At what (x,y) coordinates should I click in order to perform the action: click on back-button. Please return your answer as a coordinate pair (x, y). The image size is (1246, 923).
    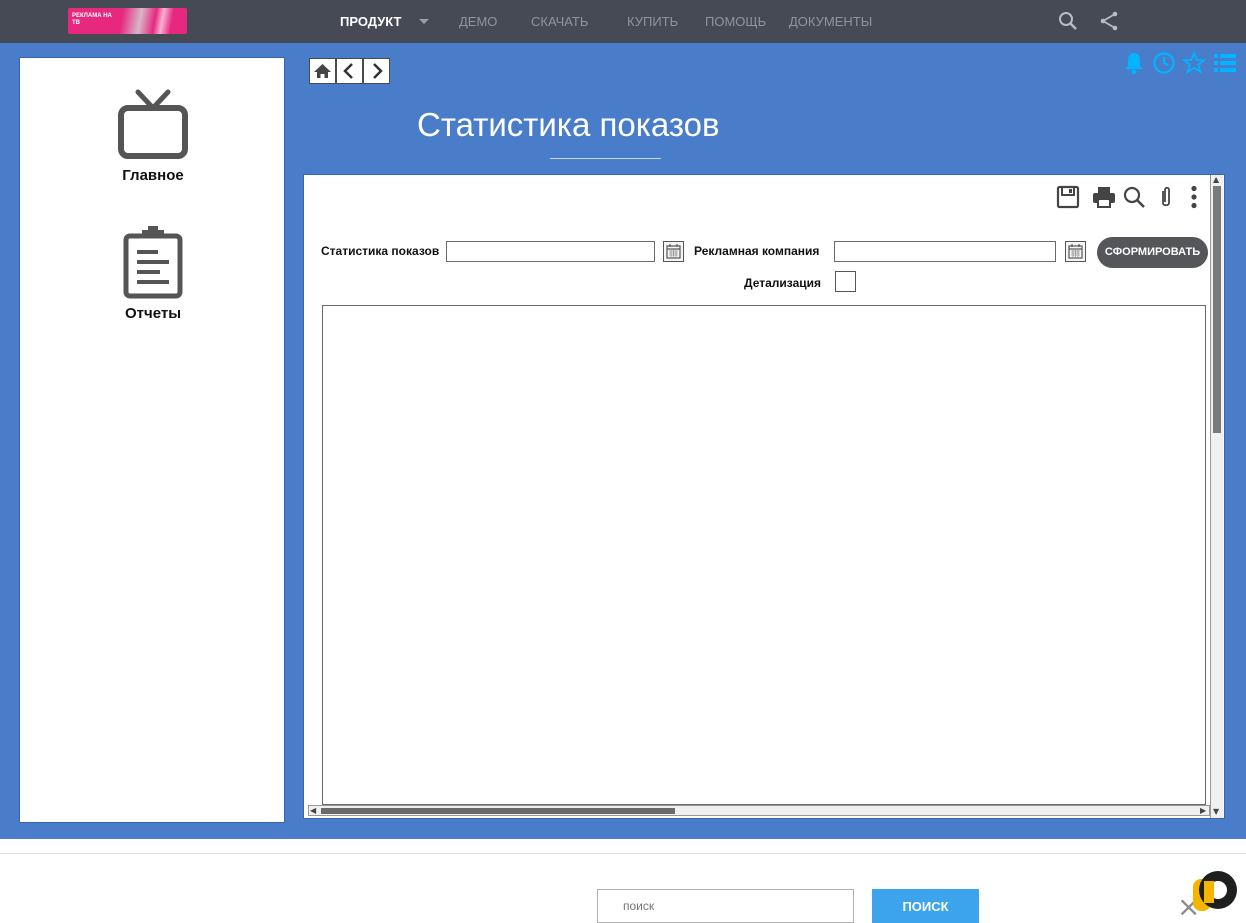
    Looking at the image, I should click on (349, 71).